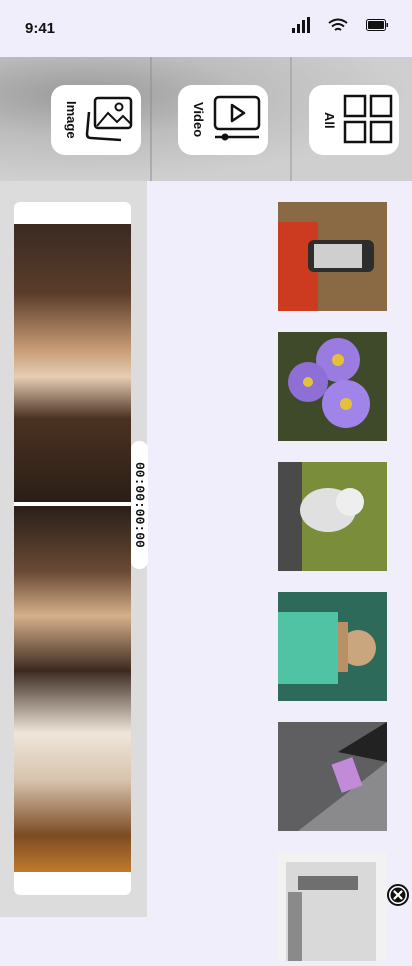 This screenshot has width=412, height=966. I want to click on filter-header: Image Video All, so click(206, 119).